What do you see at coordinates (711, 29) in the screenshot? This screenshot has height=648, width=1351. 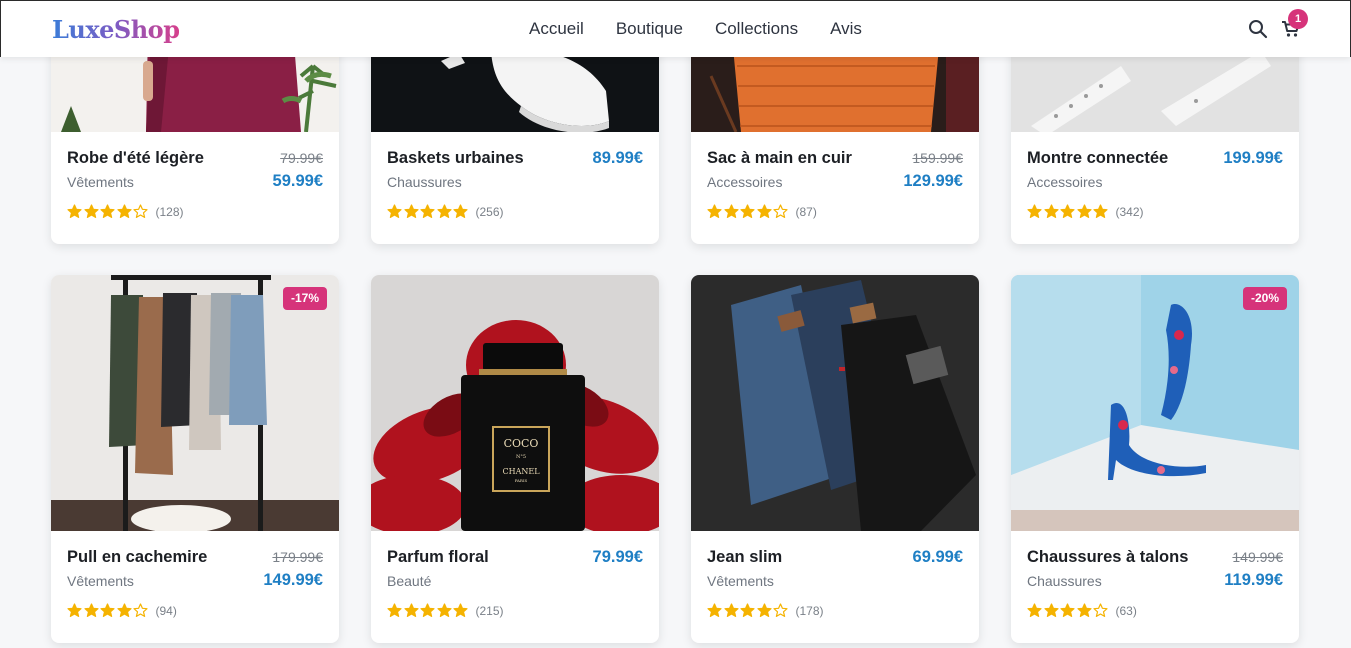 I see `main-nav: Accueil Boutique Collections Avis` at bounding box center [711, 29].